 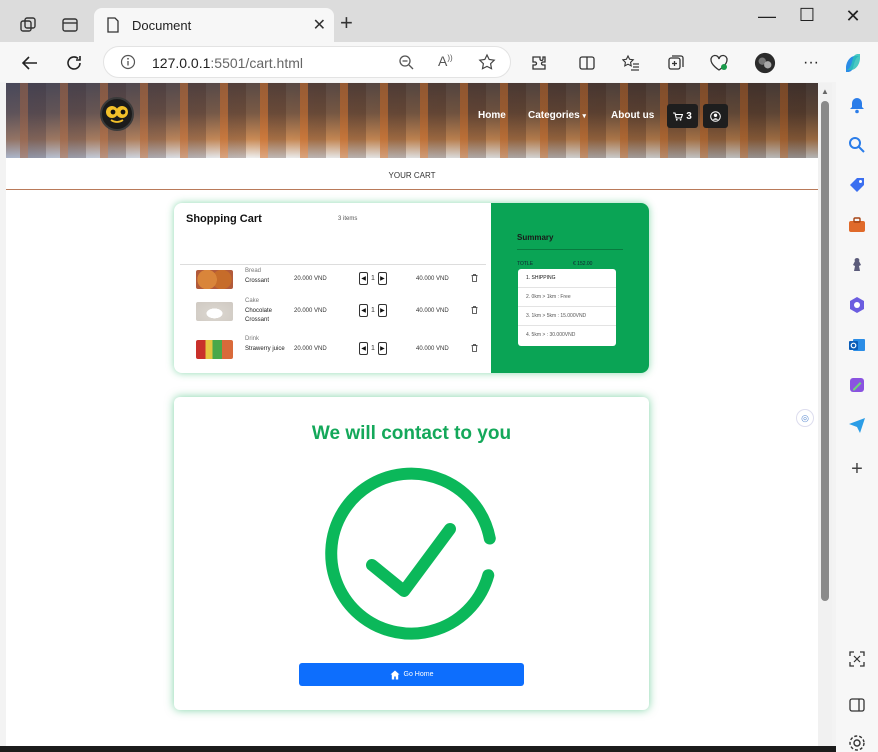 I want to click on read-aloud-icon: A)), so click(x=445, y=61).